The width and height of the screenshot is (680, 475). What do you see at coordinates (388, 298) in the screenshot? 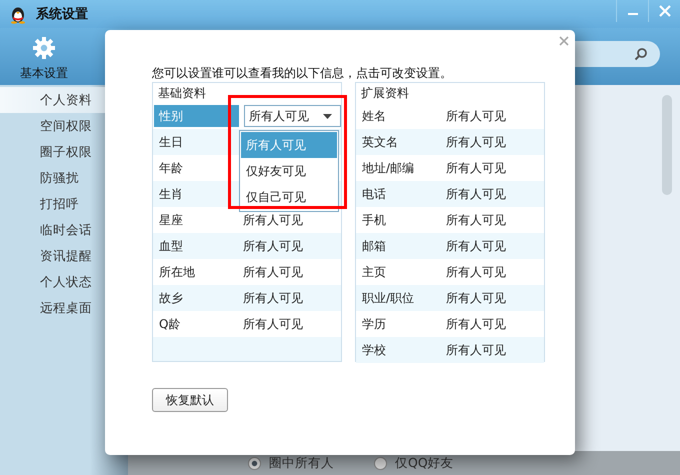
I see `field-label: 职业/职位` at bounding box center [388, 298].